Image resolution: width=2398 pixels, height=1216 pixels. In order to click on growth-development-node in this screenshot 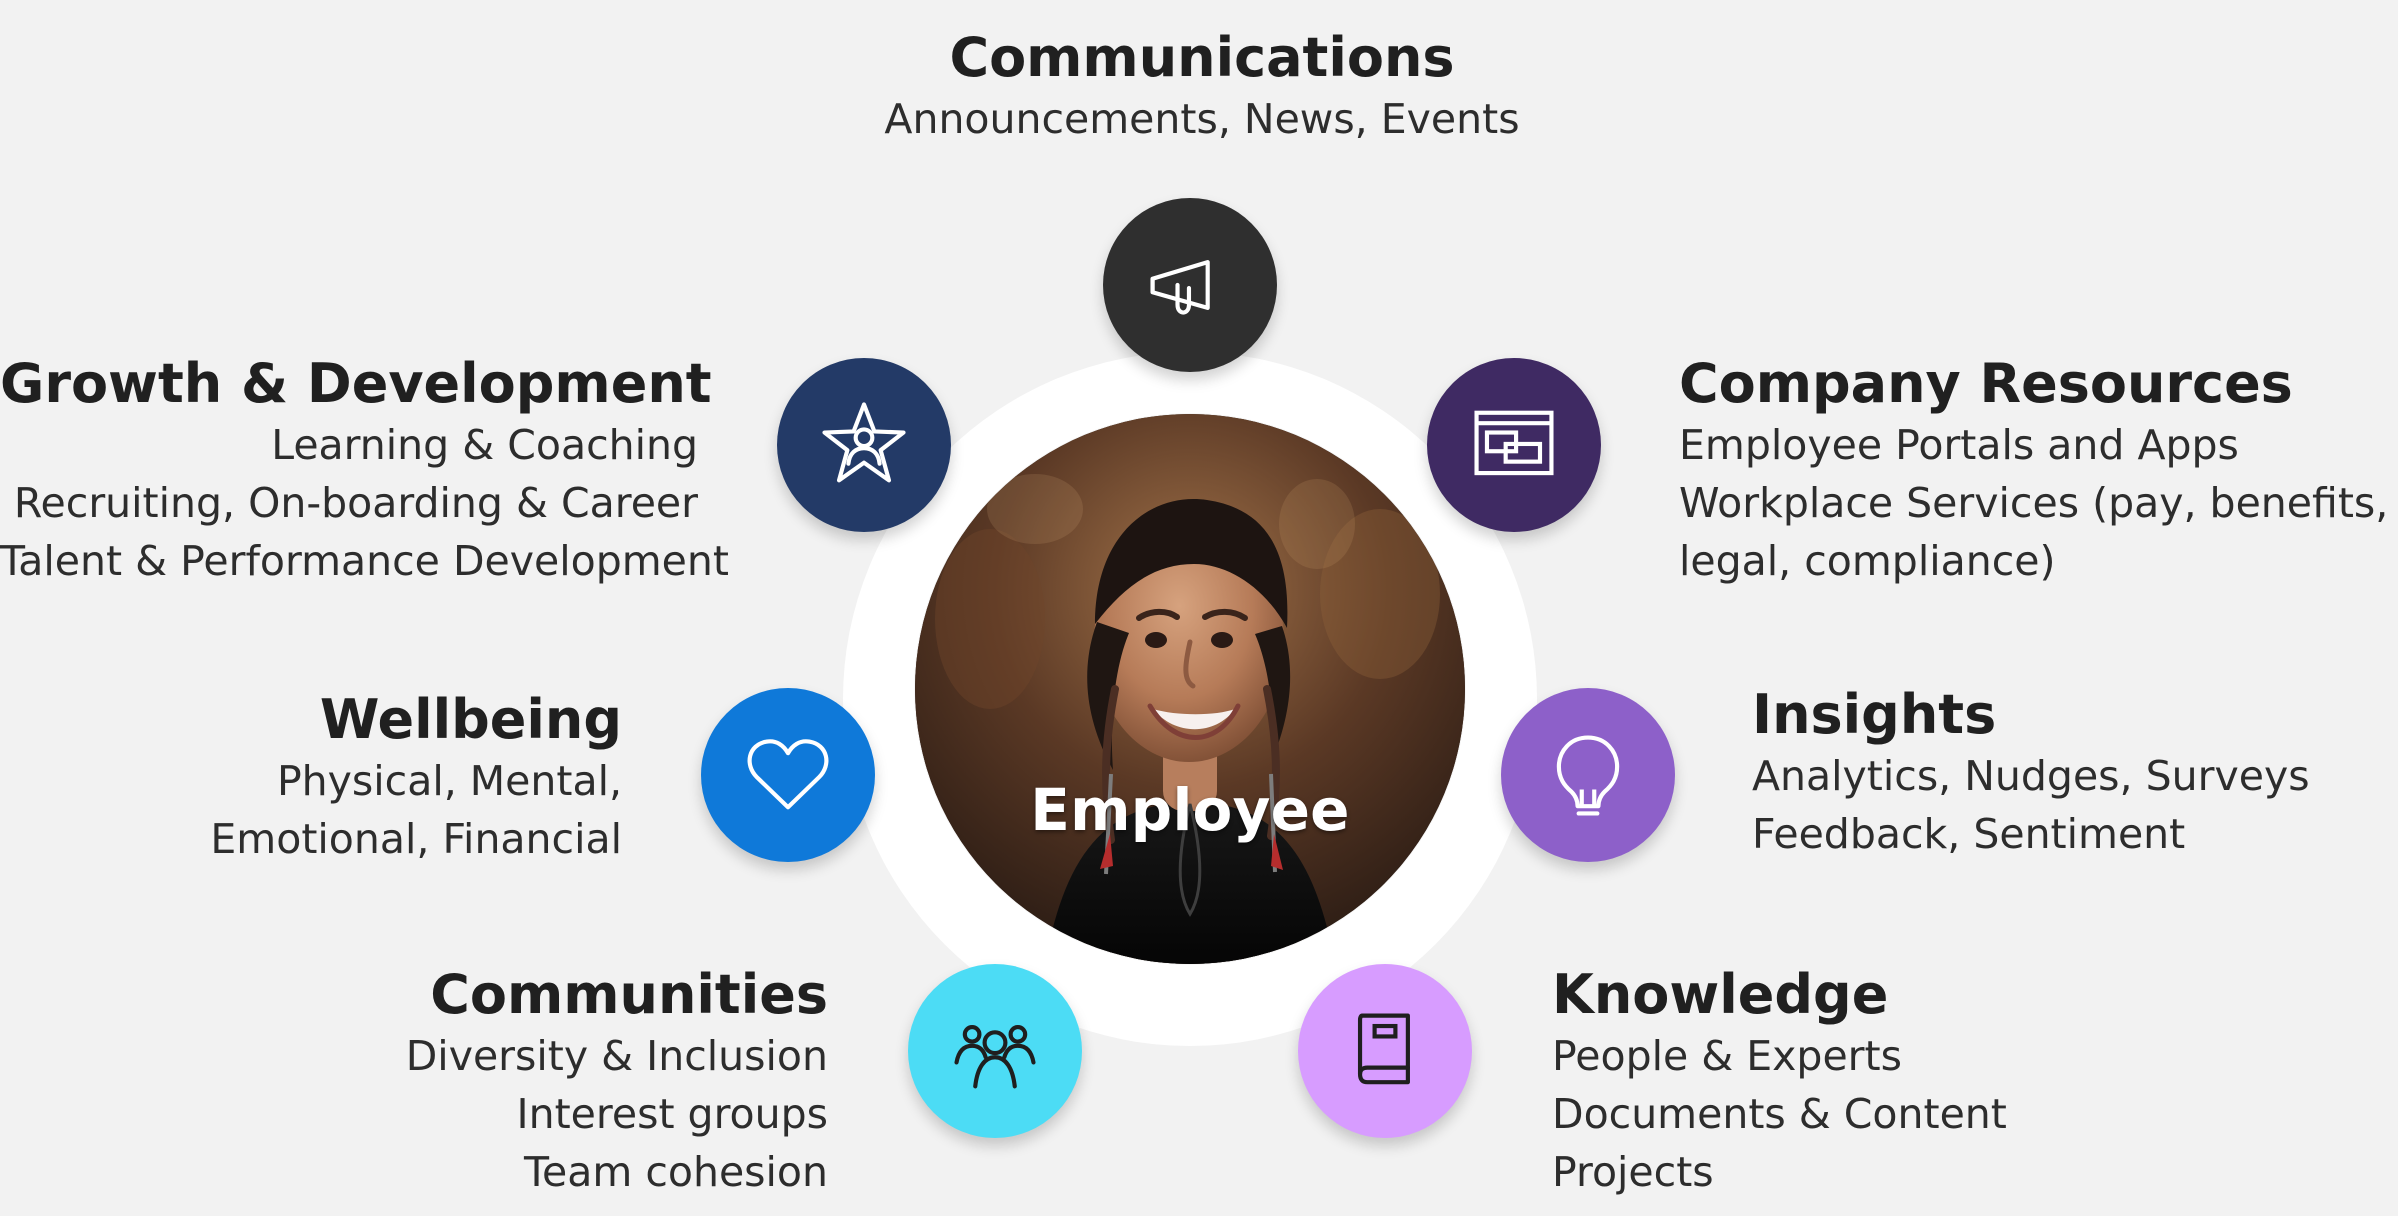, I will do `click(864, 445)`.